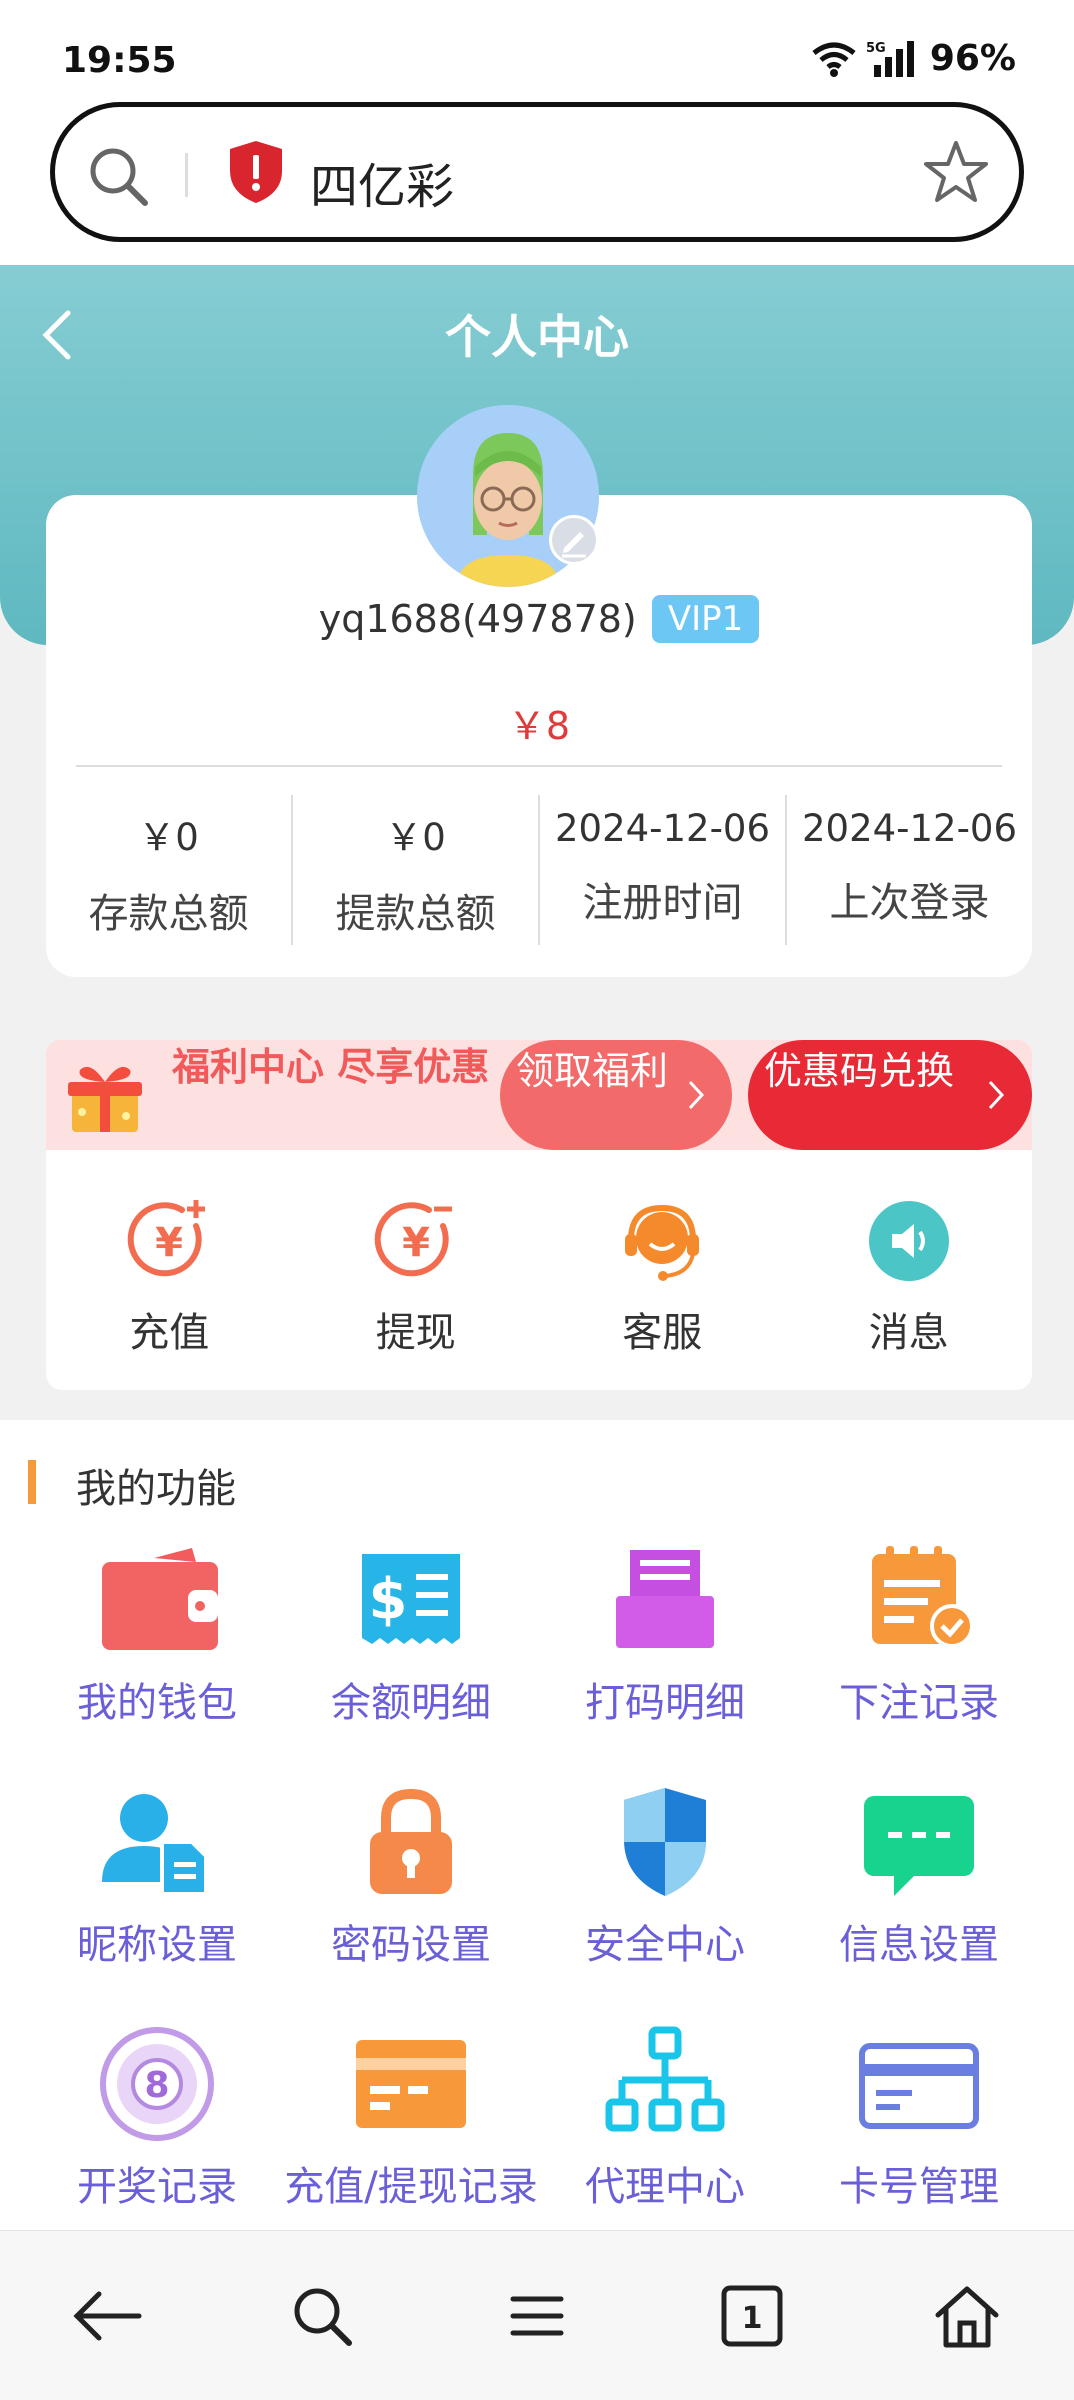  What do you see at coordinates (909, 870) in the screenshot?
I see `stat-last-login: 2024-12-06 上次登录` at bounding box center [909, 870].